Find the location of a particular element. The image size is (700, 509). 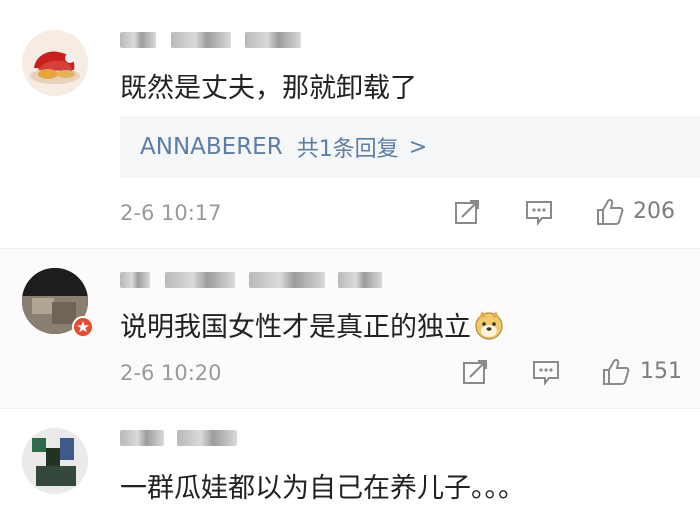

comment-meta: 2-6 10:17 206 is located at coordinates (350, 213).